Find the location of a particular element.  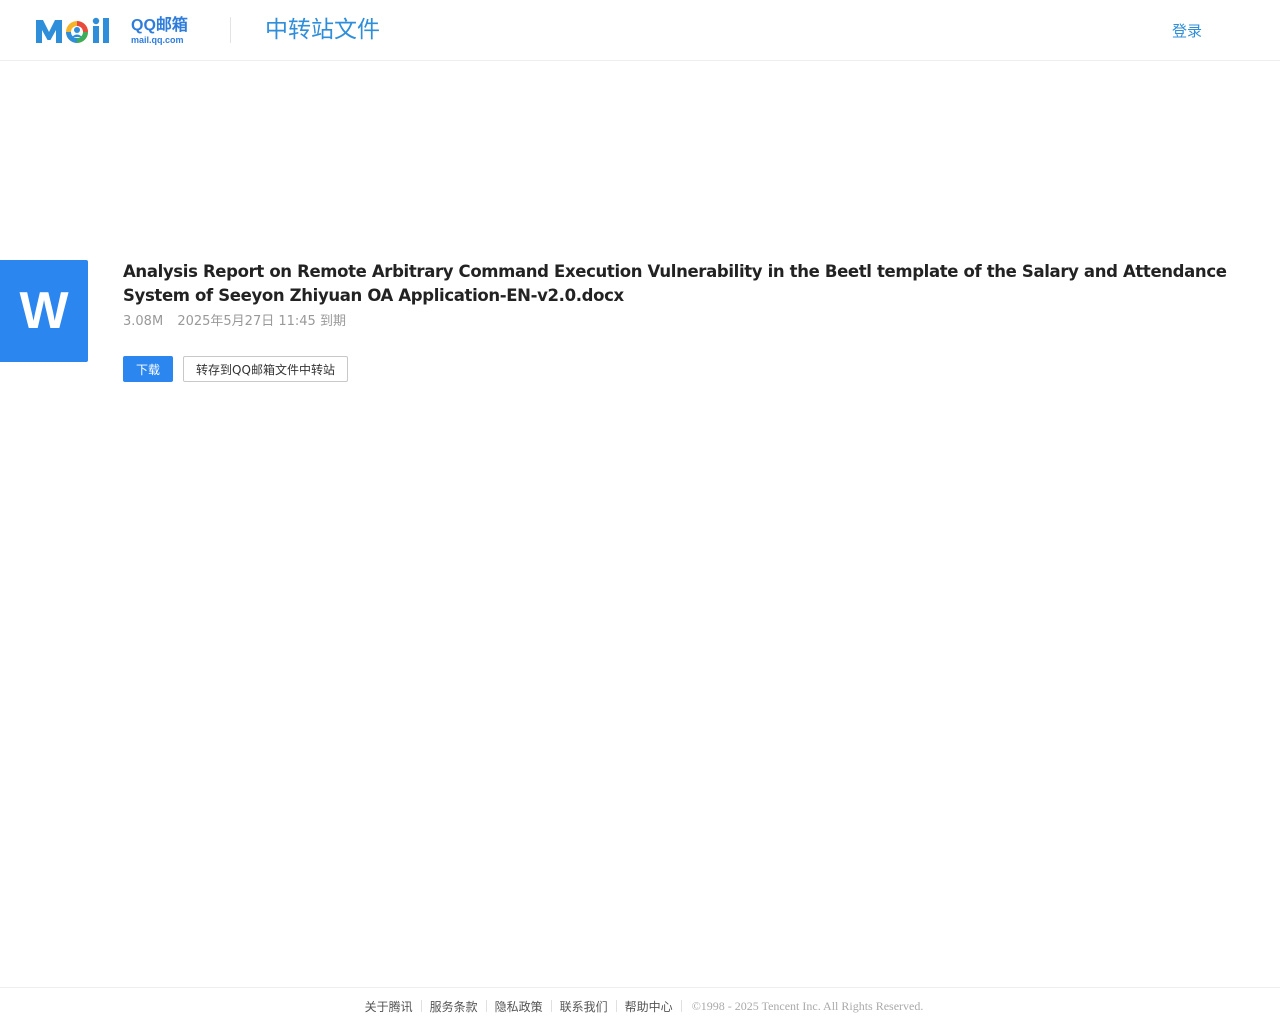

mail-logo-icon is located at coordinates (72, 30).